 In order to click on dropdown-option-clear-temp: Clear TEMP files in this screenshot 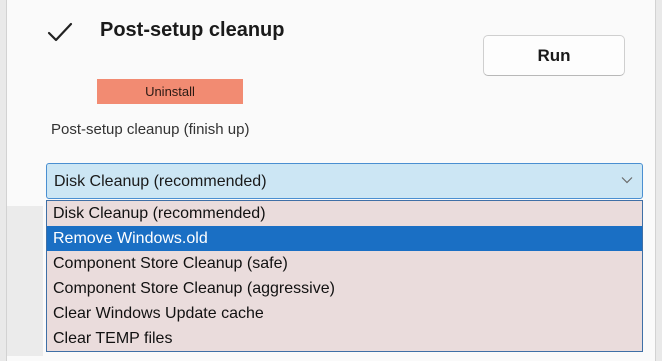, I will do `click(344, 338)`.